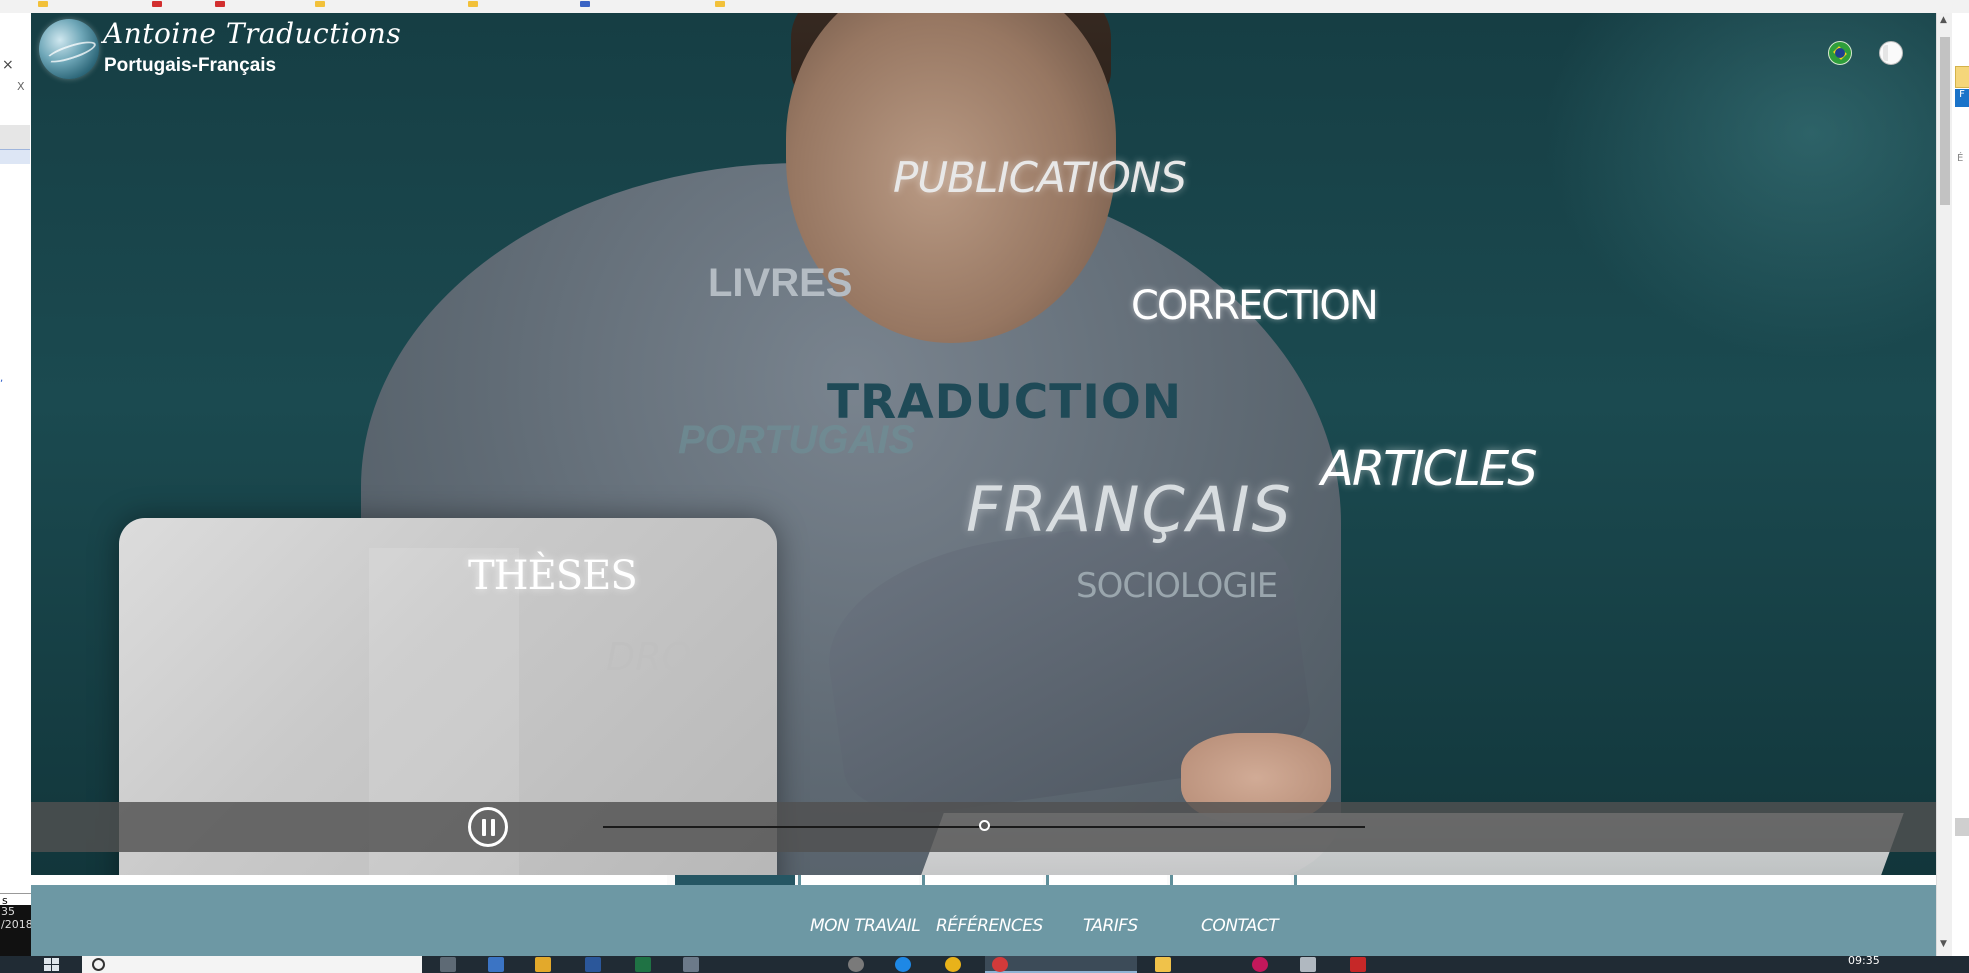 This screenshot has height=973, width=1969. I want to click on word-sociologie: SOCIOLOGIE, so click(1177, 586).